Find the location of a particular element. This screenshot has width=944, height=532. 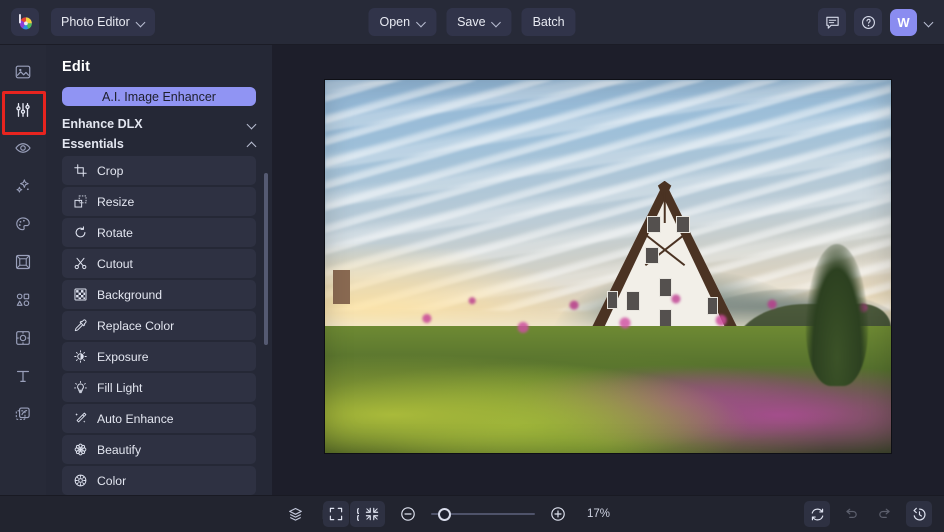

shapes-icon is located at coordinates (23, 300).